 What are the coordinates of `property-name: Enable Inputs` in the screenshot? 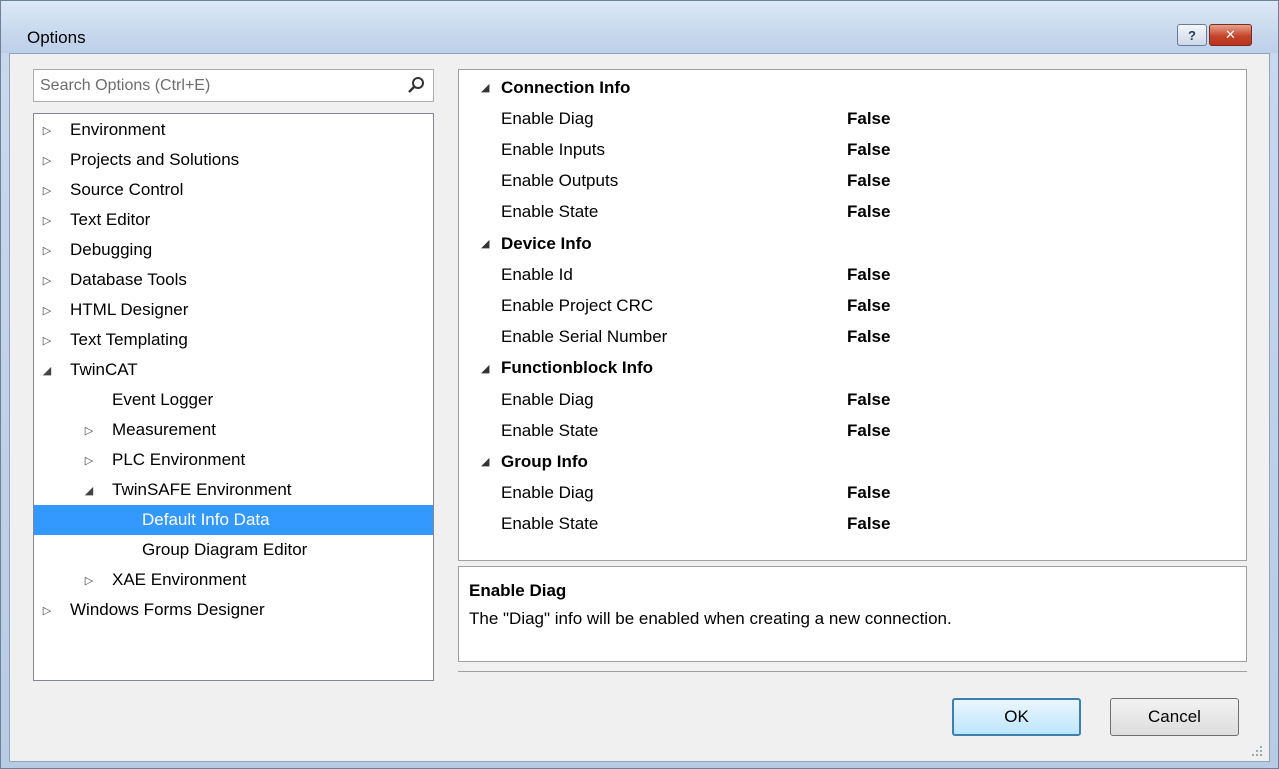 It's located at (553, 149).